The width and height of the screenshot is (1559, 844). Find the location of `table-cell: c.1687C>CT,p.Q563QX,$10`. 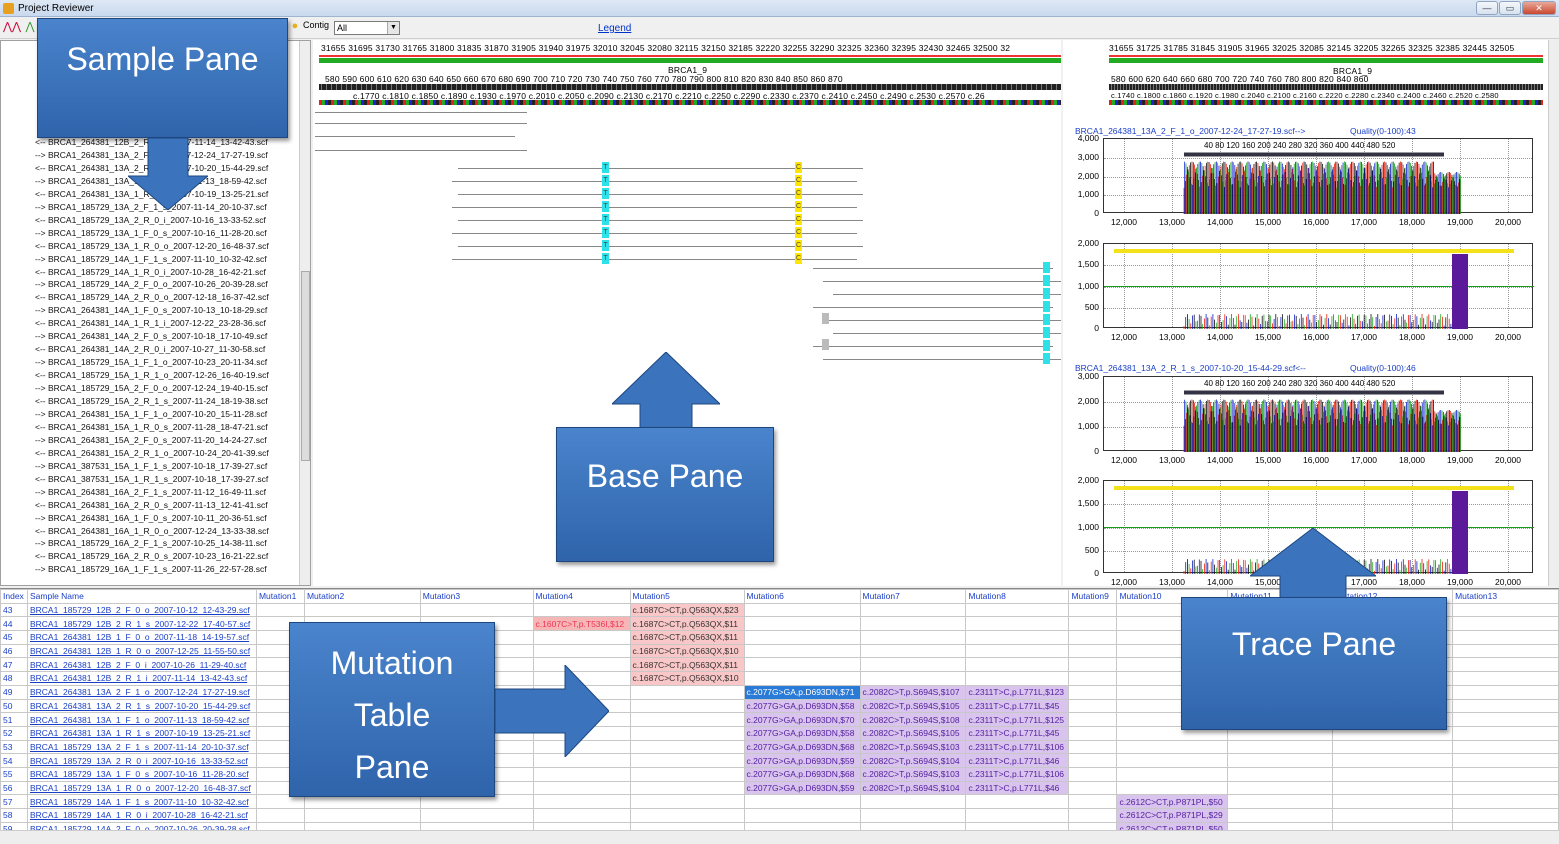

table-cell: c.1687C>CT,p.Q563QX,$10 is located at coordinates (687, 678).